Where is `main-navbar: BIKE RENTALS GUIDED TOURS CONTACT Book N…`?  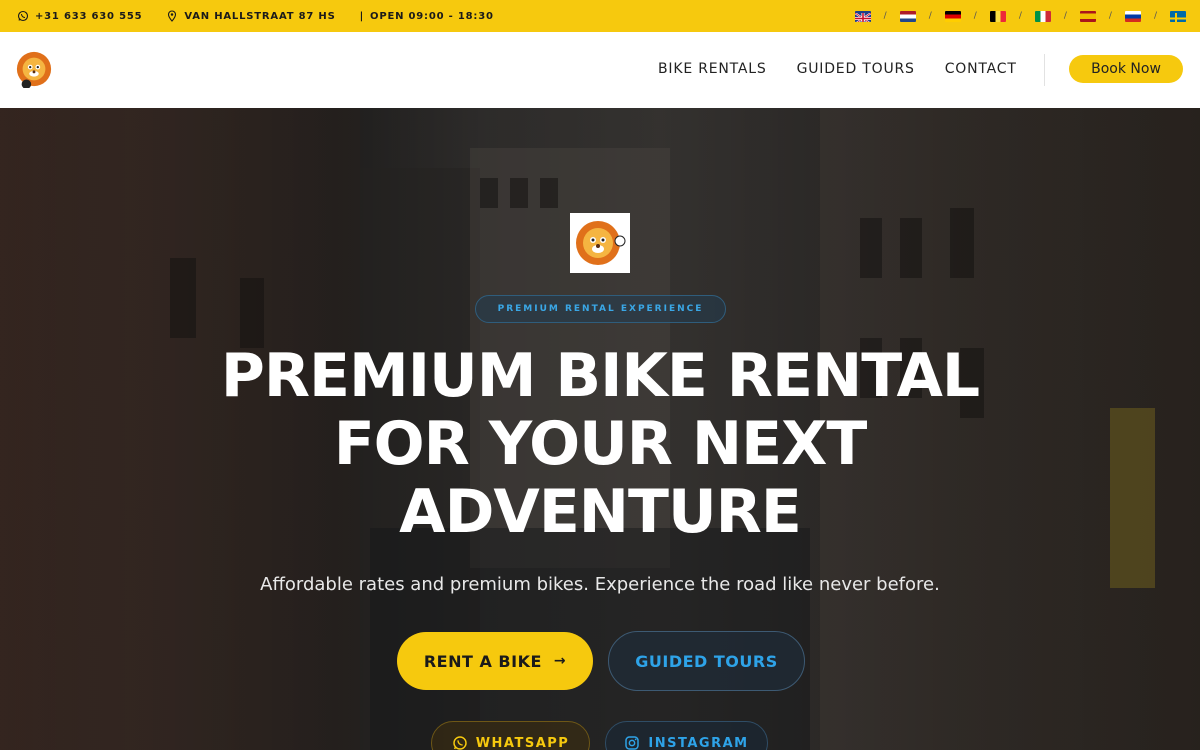
main-navbar: BIKE RENTALS GUIDED TOURS CONTACT Book N… is located at coordinates (600, 70).